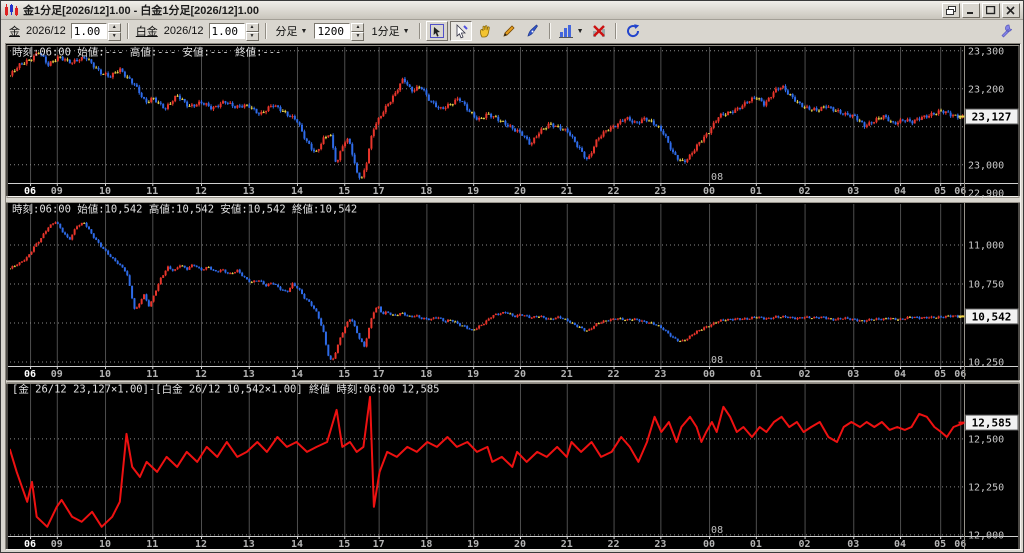  I want to click on bar-count-spinner: ▲ ▼, so click(358, 32).